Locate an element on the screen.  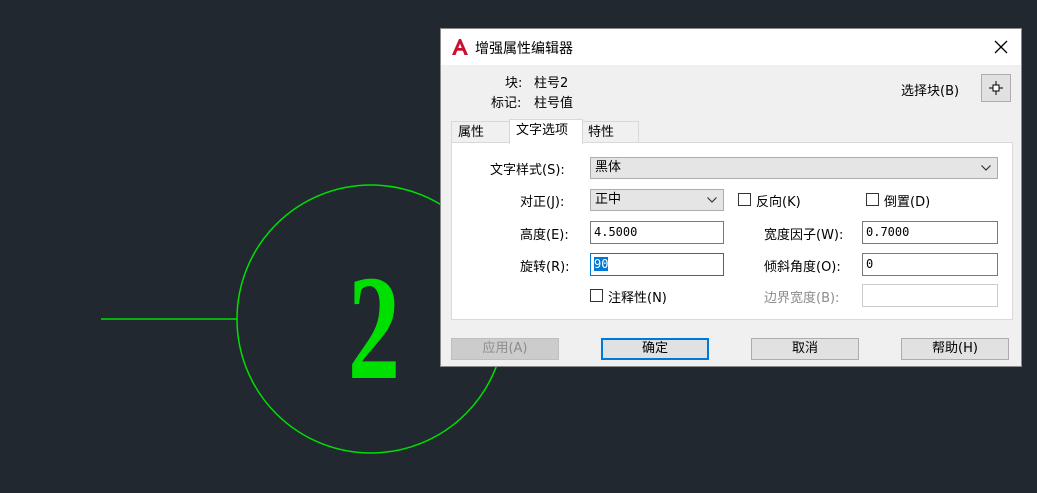
dialog-title: 增强属性编辑器 is located at coordinates (524, 49).